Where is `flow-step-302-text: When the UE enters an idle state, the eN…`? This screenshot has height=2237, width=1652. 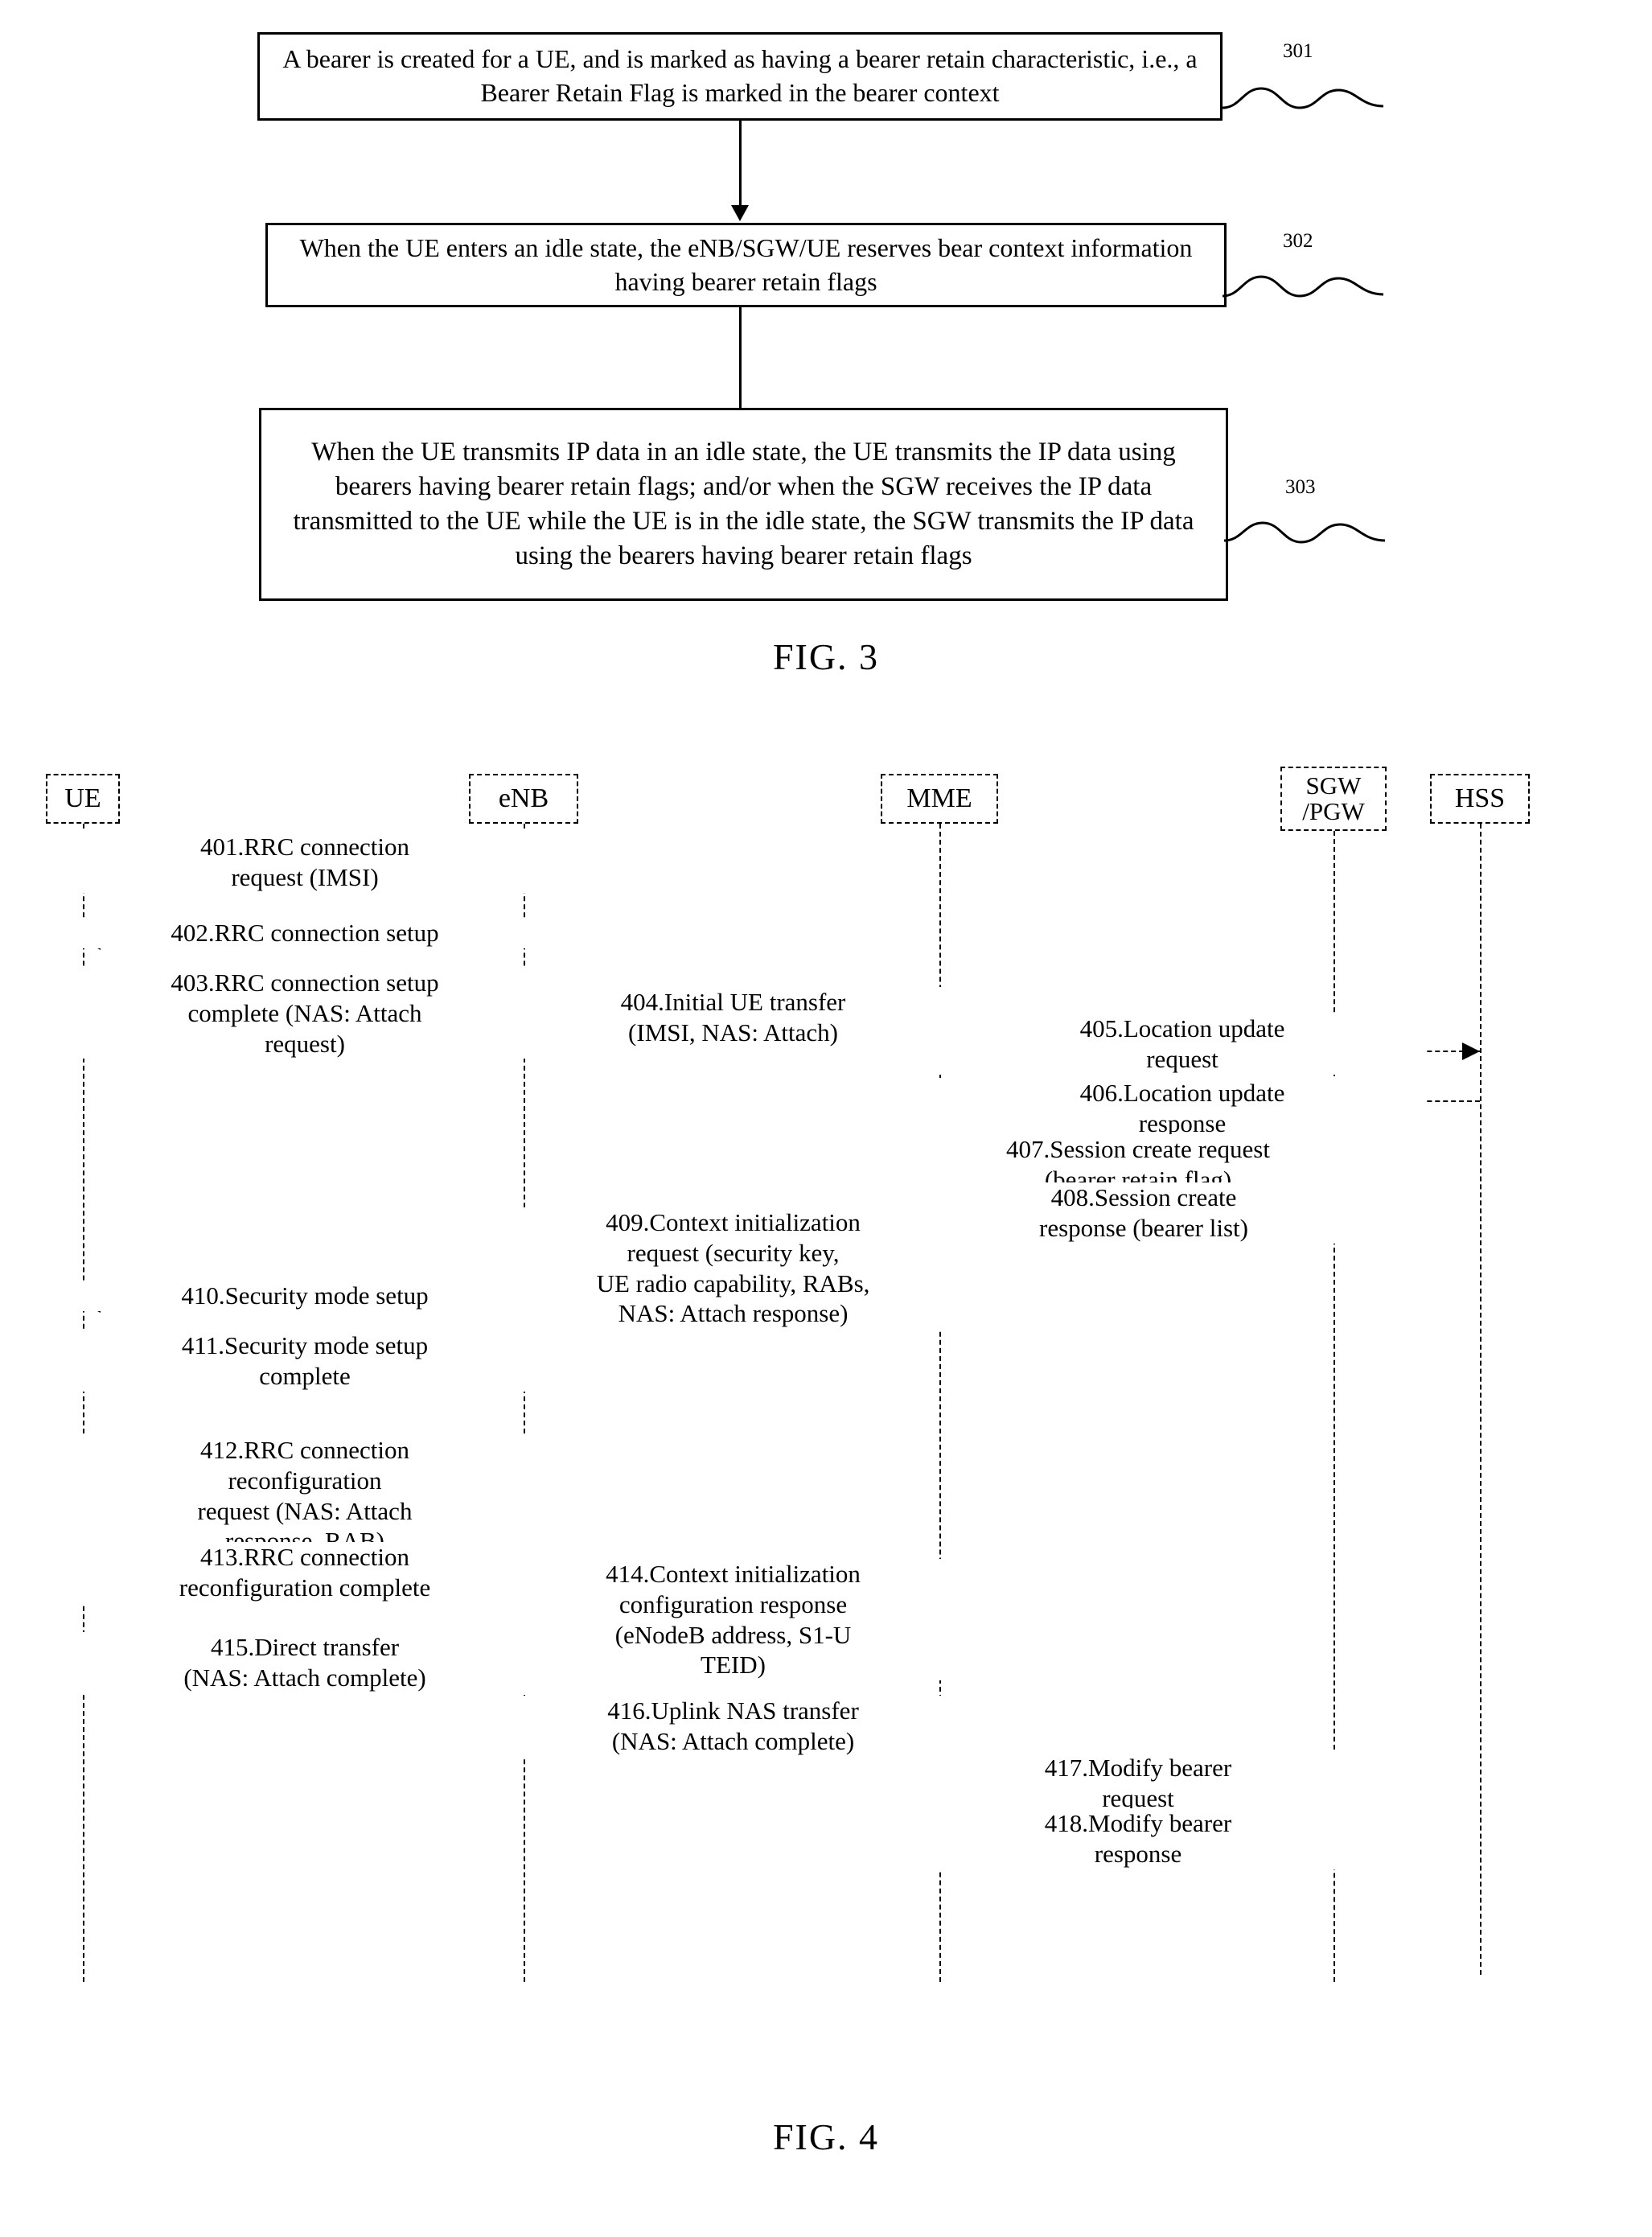
flow-step-302-text: When the UE enters an idle state, the eN… is located at coordinates (746, 264).